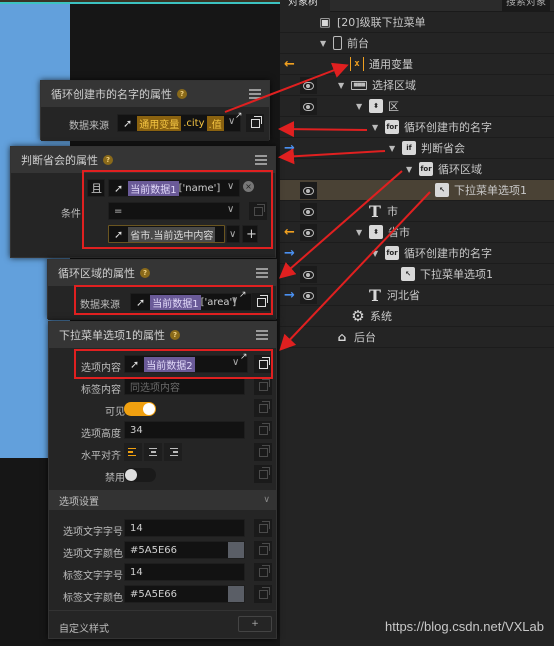  I want to click on chevron-down-icon: ∨, so click(266, 500).